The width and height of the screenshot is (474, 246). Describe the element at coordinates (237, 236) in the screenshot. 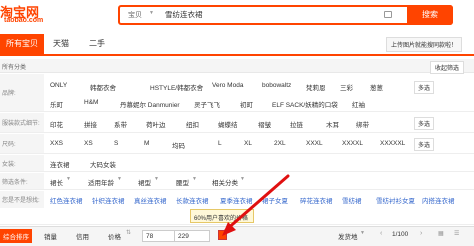

I see `sort-toolbar: 综合排序 销量 信用 价格 ⇅ - 发货地 ▼ ‹ 1/100 › ▦ ☰` at that location.